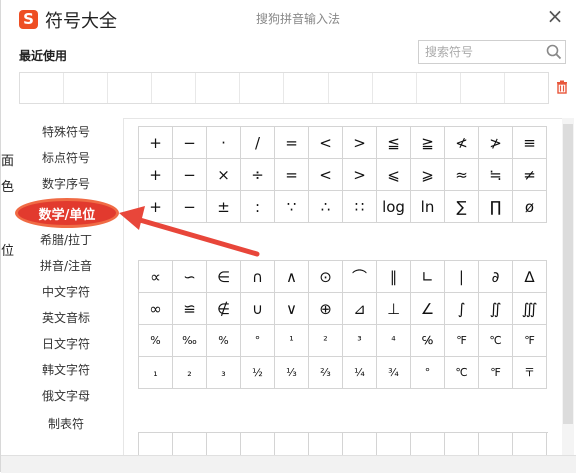  What do you see at coordinates (428, 277) in the screenshot?
I see `symbol-cell: ∟` at bounding box center [428, 277].